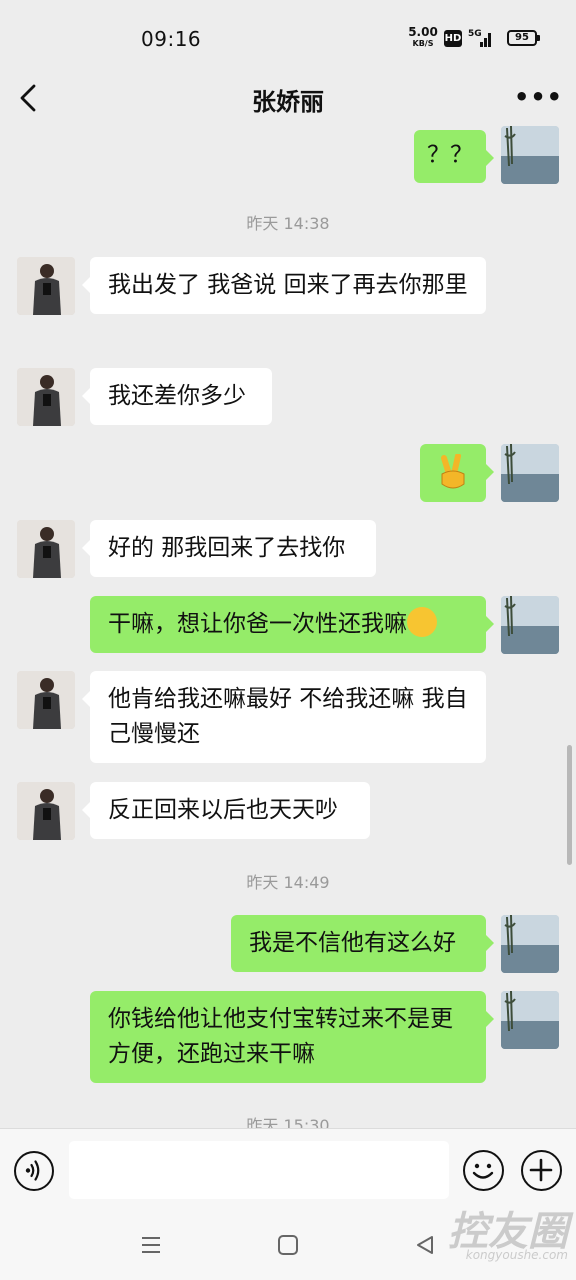  I want to click on message-bubble-incoming: 我还差你多少, so click(177, 396).